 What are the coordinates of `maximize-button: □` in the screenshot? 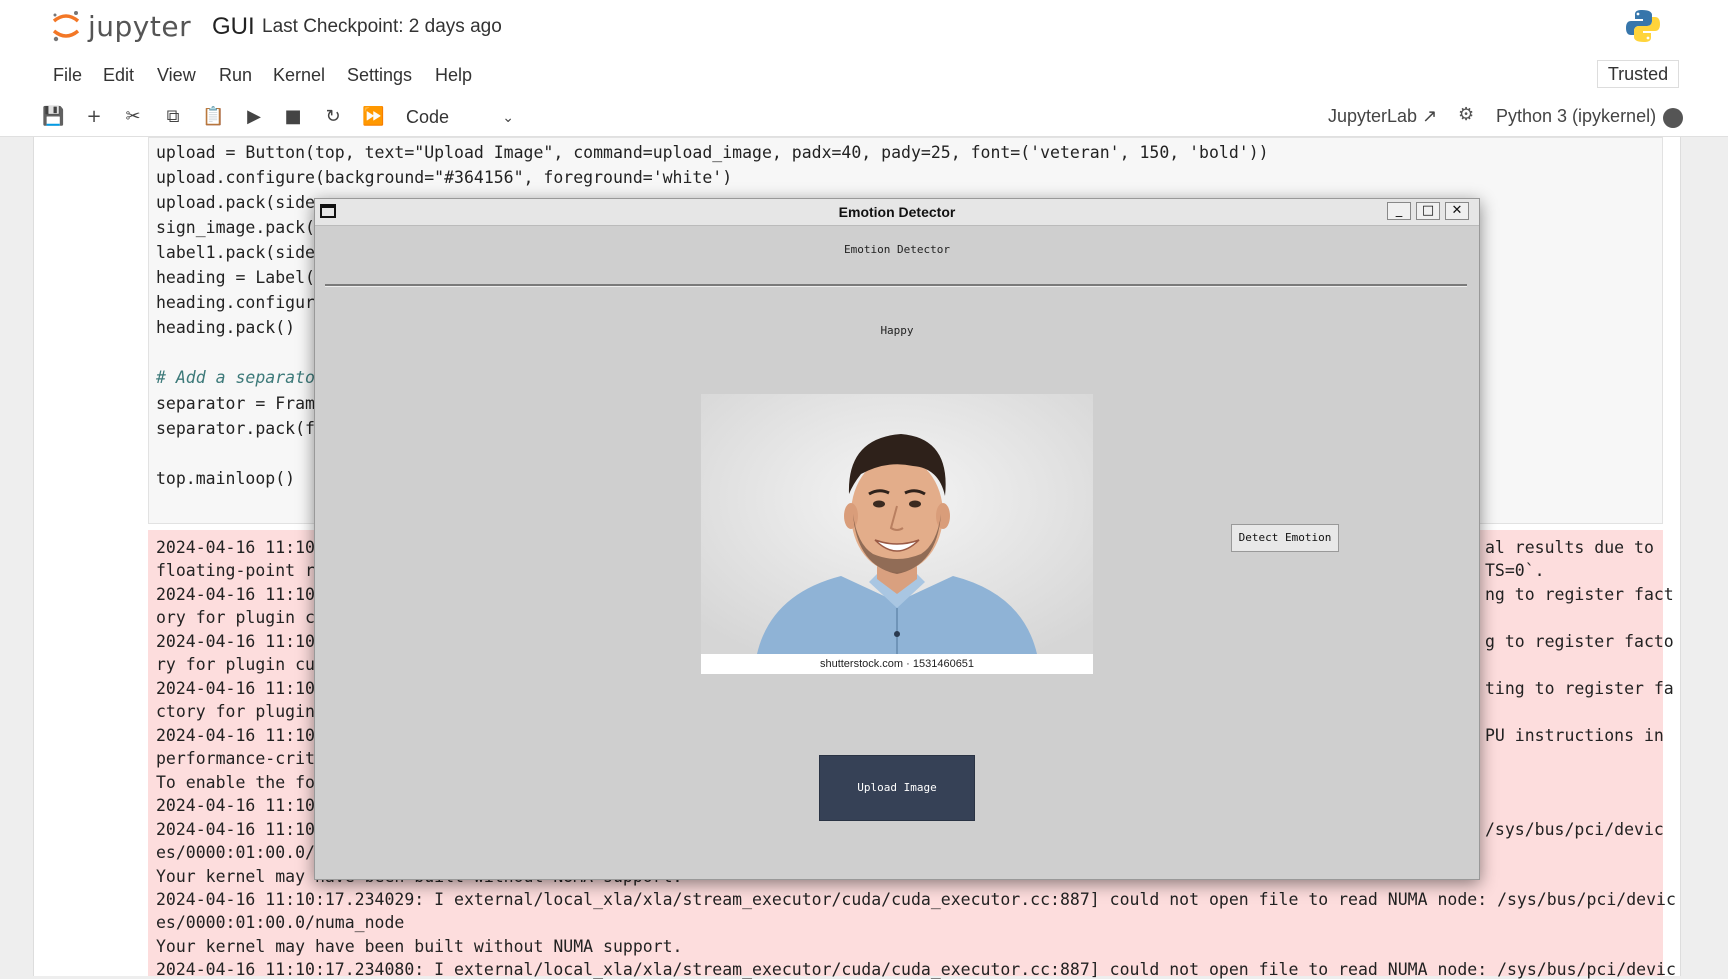 It's located at (1428, 211).